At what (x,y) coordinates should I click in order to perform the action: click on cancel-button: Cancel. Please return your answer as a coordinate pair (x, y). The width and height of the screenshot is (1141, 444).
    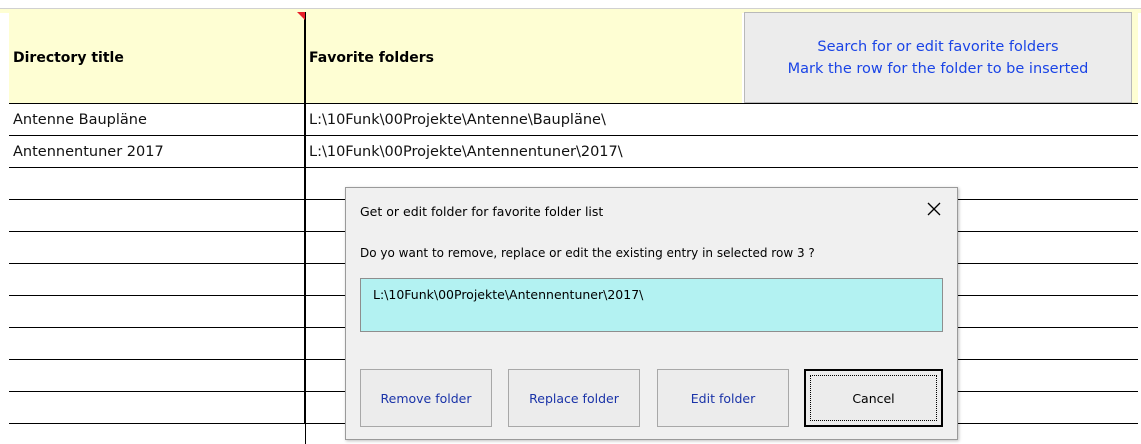
    Looking at the image, I should click on (873, 398).